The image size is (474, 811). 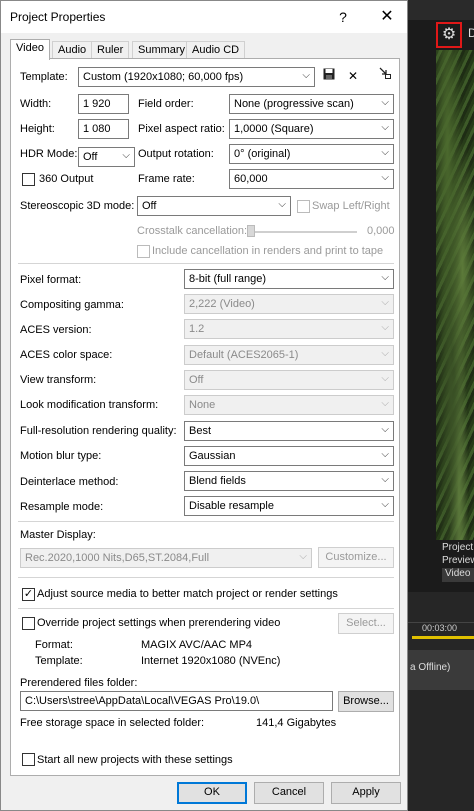 What do you see at coordinates (343, 17) in the screenshot?
I see `help-button: ?` at bounding box center [343, 17].